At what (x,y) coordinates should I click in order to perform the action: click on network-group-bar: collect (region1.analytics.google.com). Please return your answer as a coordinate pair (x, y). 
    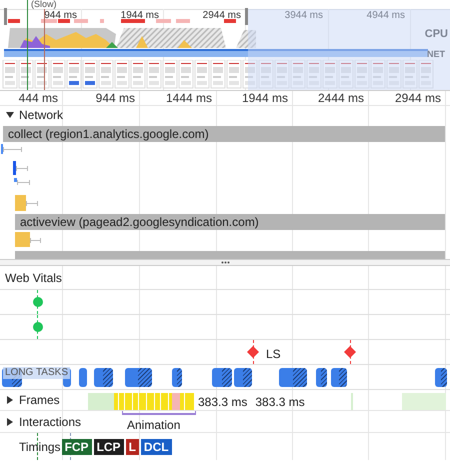
    Looking at the image, I should click on (224, 134).